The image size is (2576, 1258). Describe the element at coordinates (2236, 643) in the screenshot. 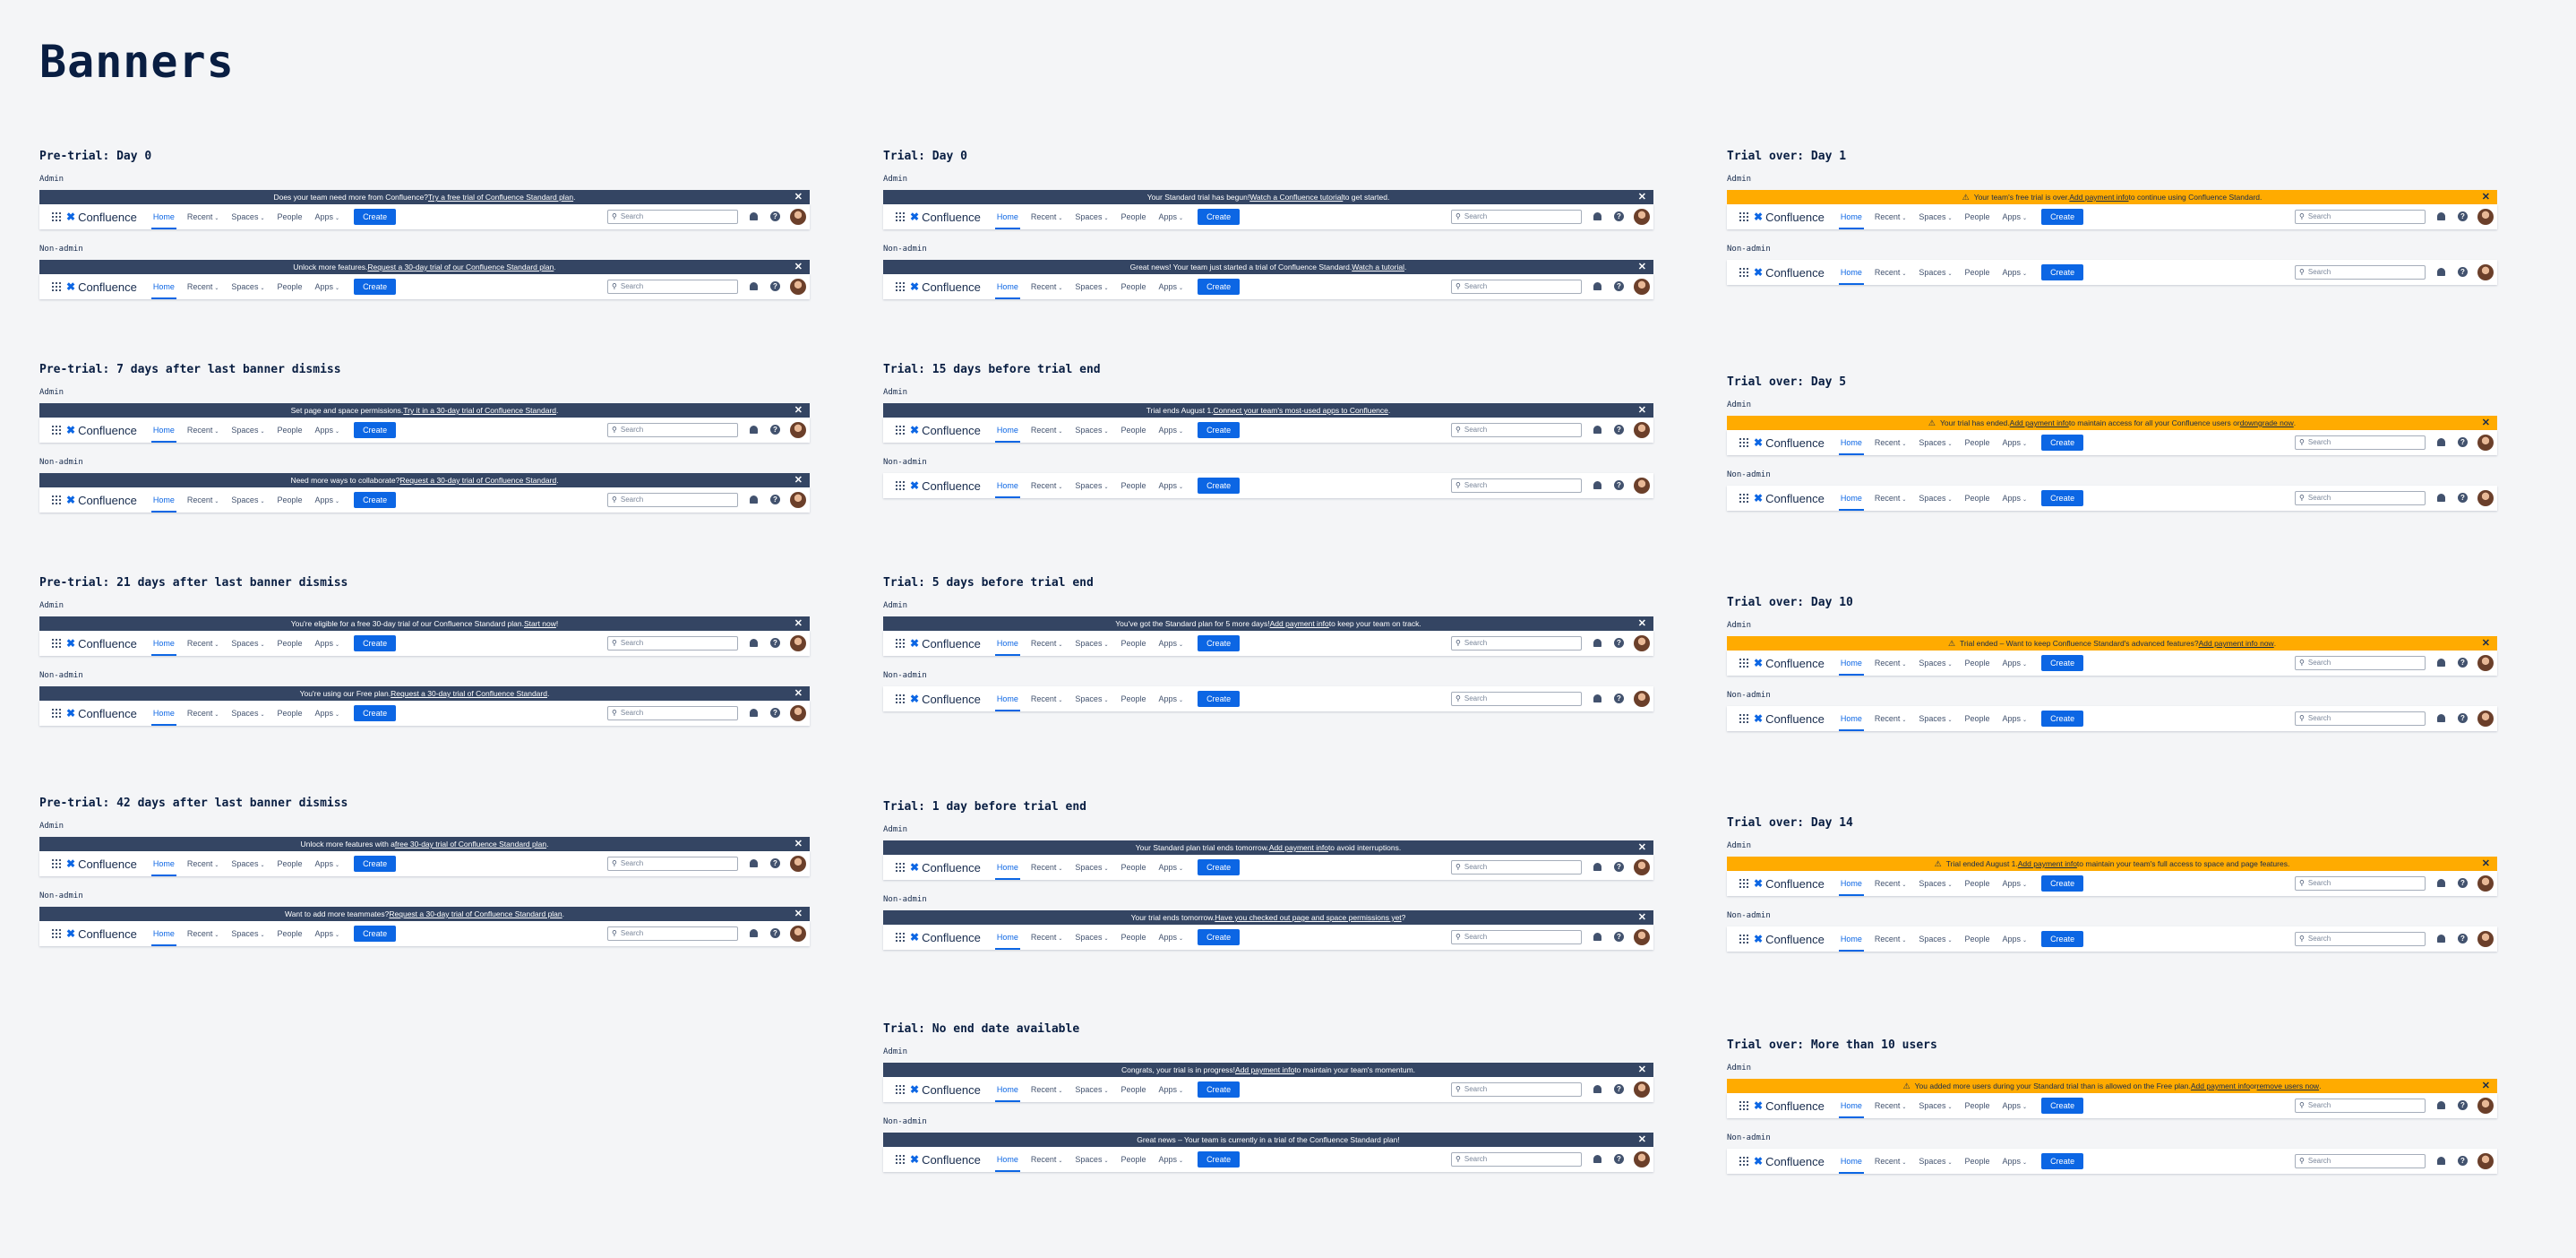

I see `banner-link: Add payment info now` at that location.